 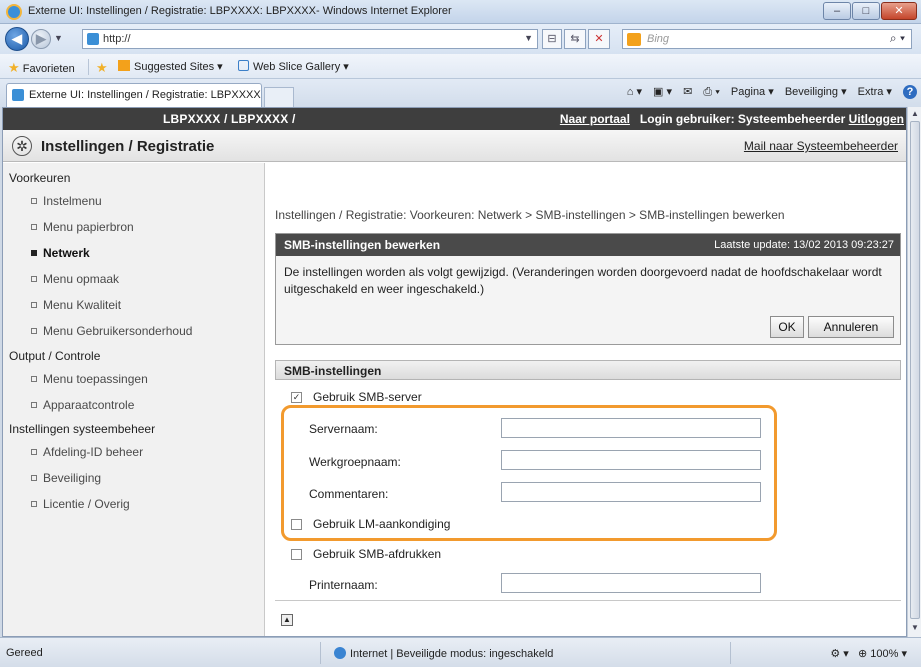 I want to click on web-slice-label: Web Slice Gallery ▾, so click(x=301, y=67).